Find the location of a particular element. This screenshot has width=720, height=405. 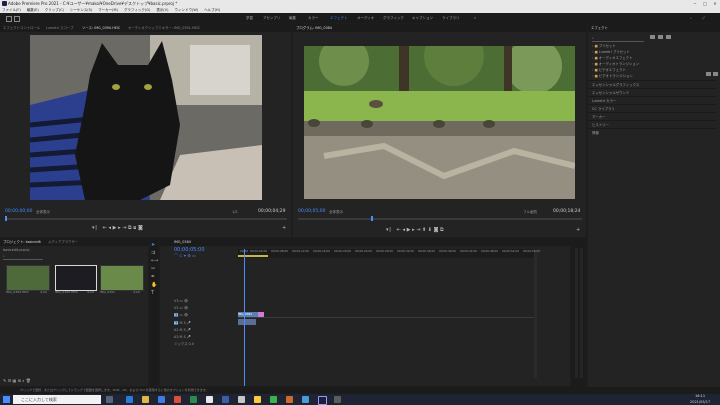

import-icon is located at coordinates (17, 19).